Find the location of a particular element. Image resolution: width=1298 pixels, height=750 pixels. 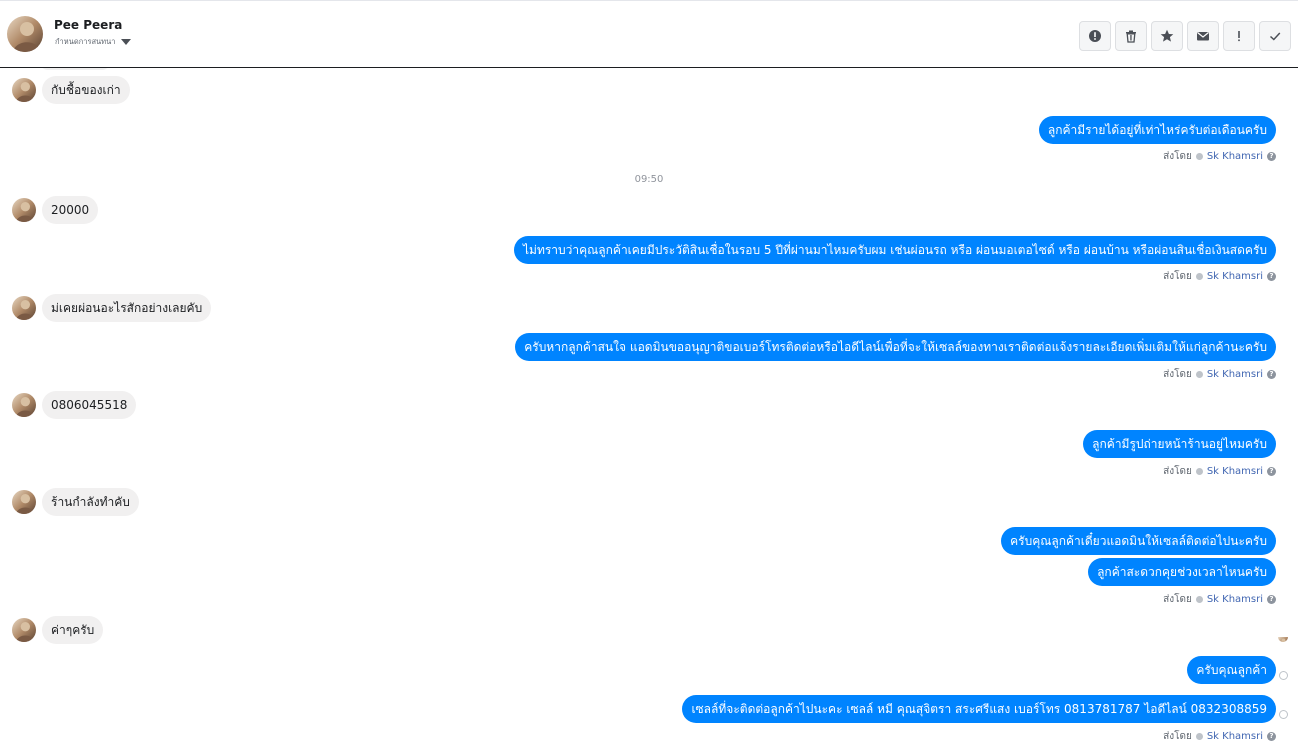

message-text: ร้านกำลังทำคับ is located at coordinates (90, 502).